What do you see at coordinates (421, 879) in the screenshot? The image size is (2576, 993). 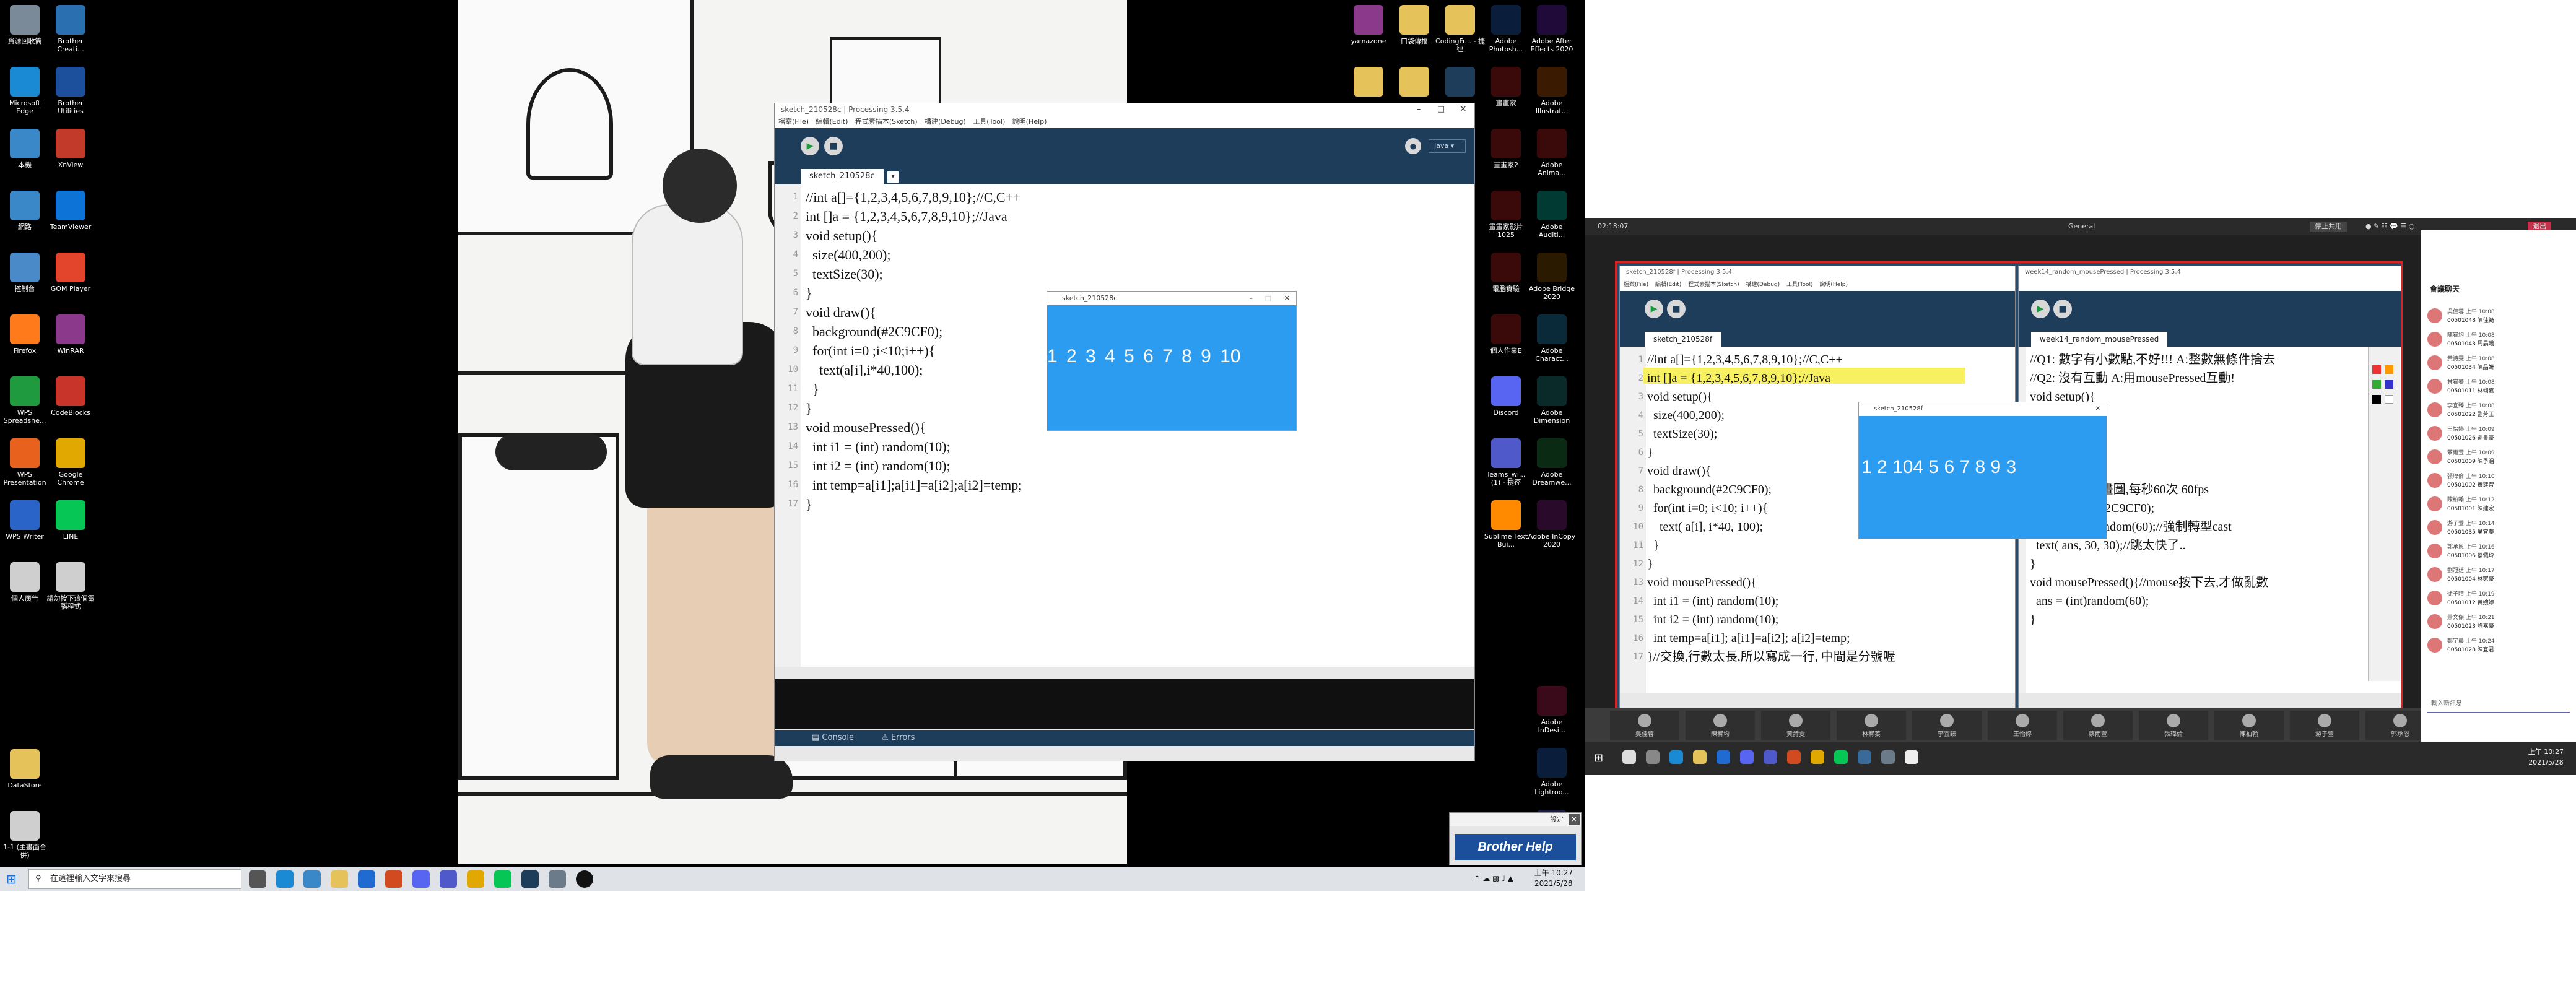 I see `discord-icon` at bounding box center [421, 879].